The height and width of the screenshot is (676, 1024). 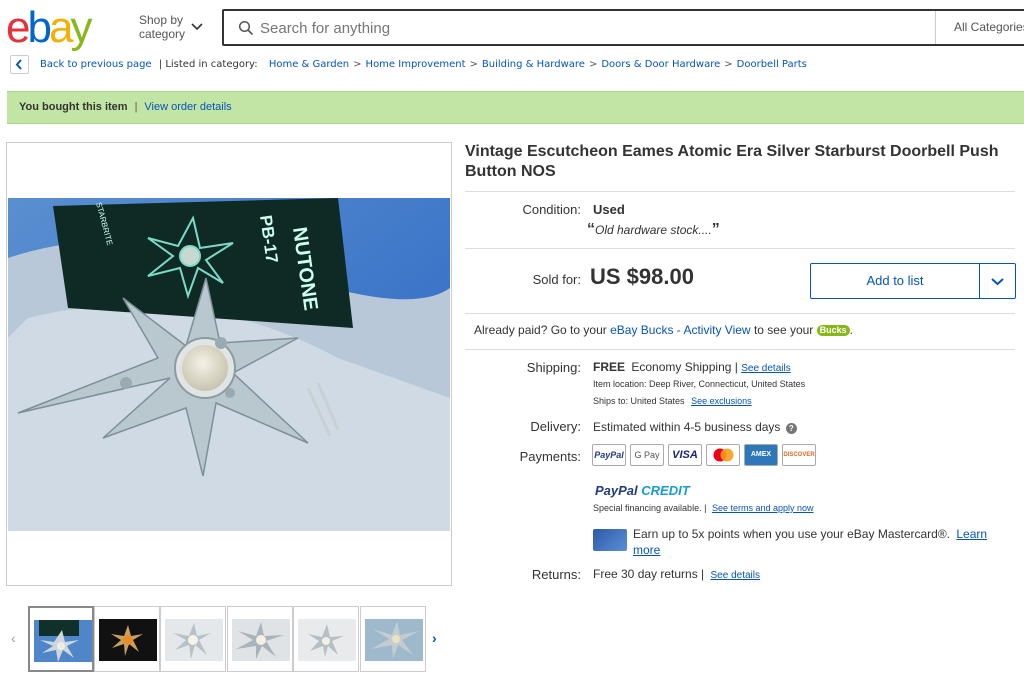 What do you see at coordinates (609, 455) in the screenshot?
I see `paypal-icon: PayPal` at bounding box center [609, 455].